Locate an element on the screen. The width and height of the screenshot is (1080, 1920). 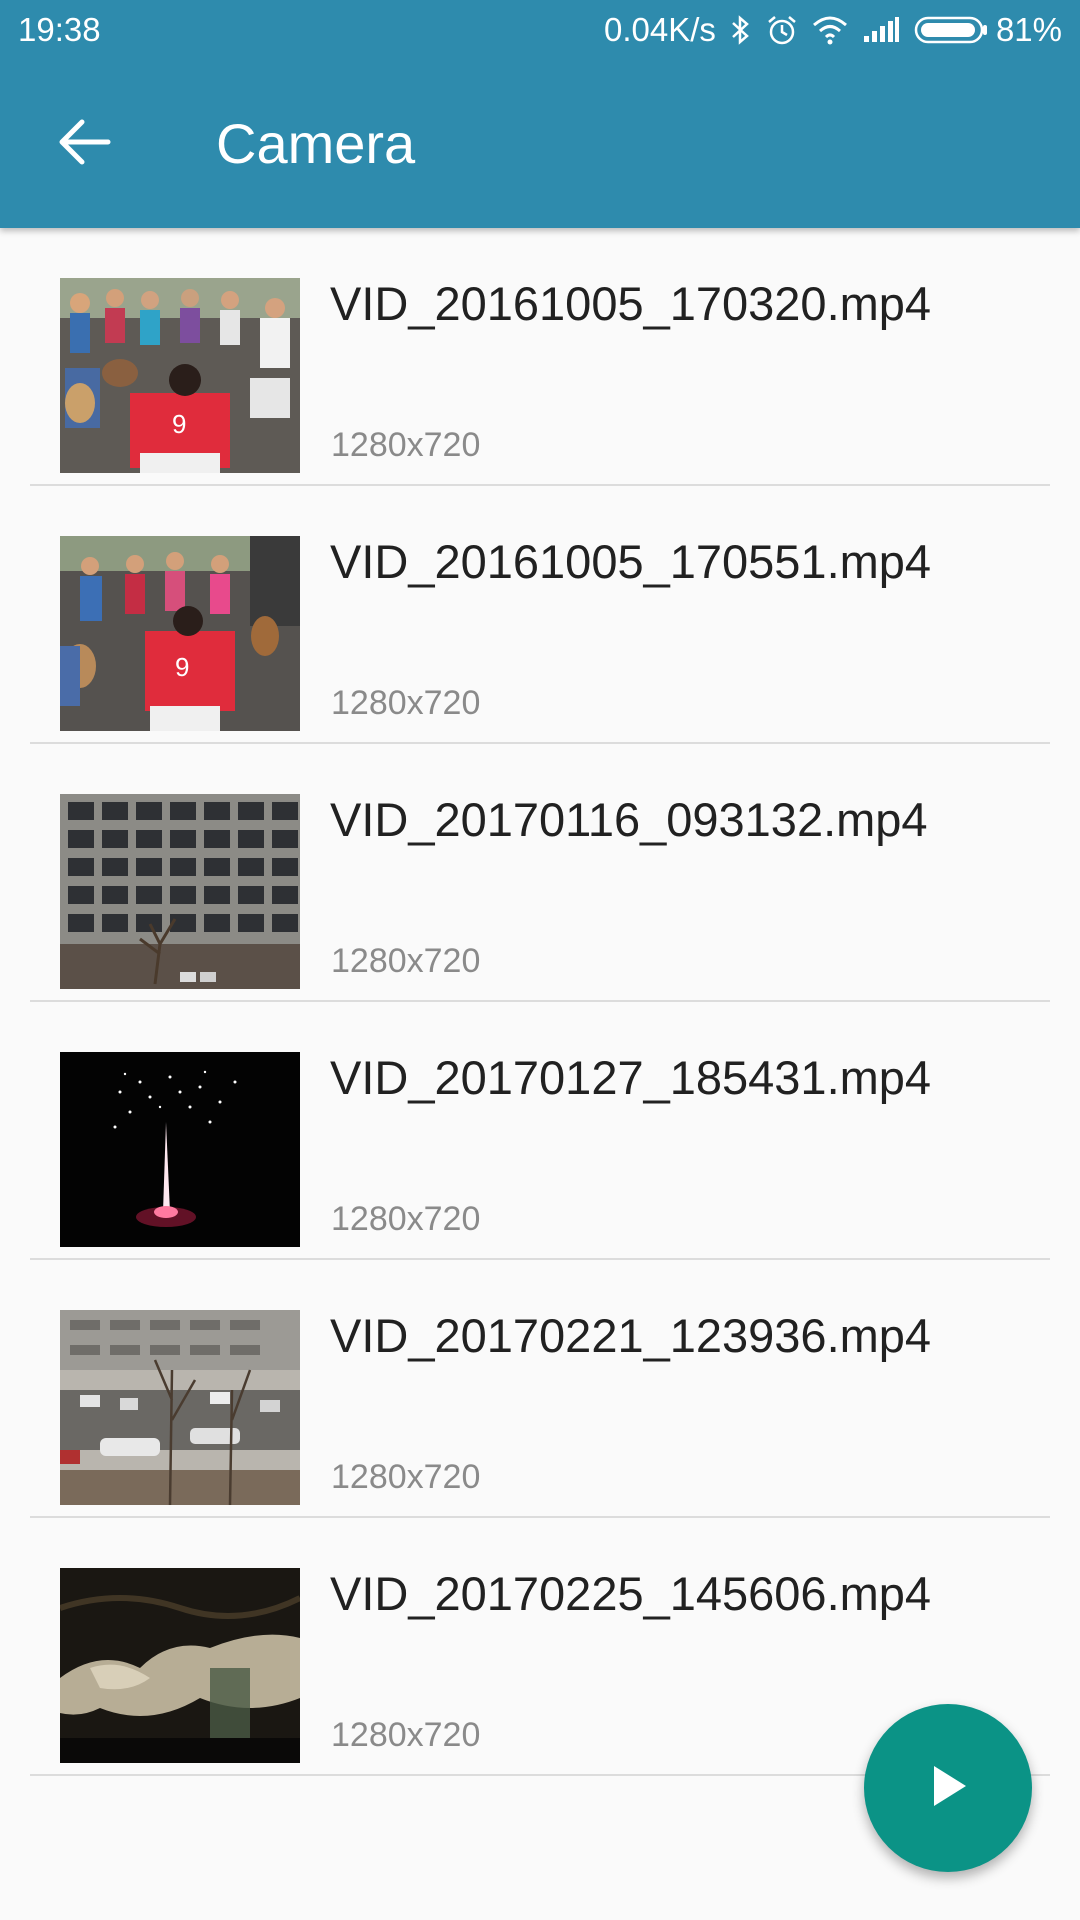
video-filename: VID_20170127_185431.mp4 is located at coordinates (631, 1077).